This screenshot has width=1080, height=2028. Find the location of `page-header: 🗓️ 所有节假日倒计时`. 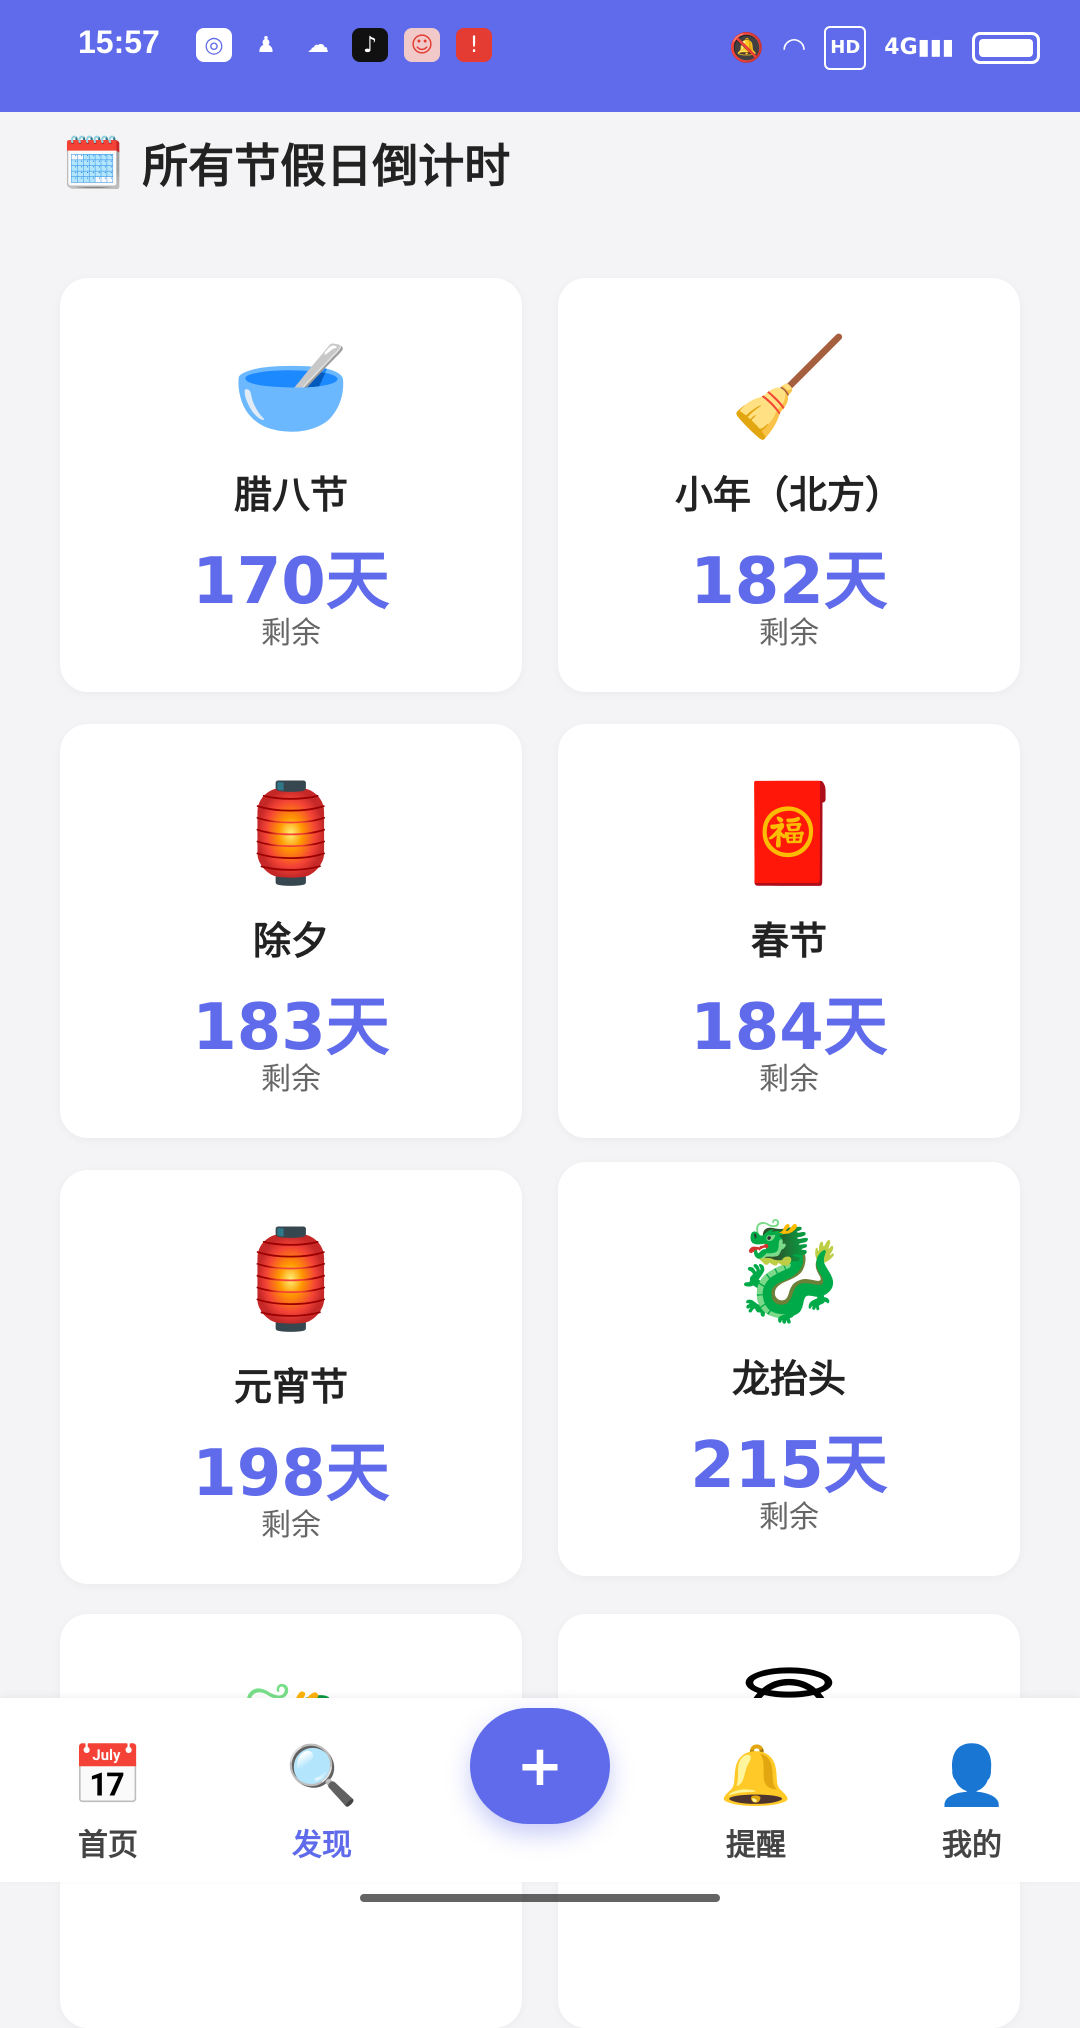

page-header: 🗓️ 所有节假日倒计时 is located at coordinates (286, 163).